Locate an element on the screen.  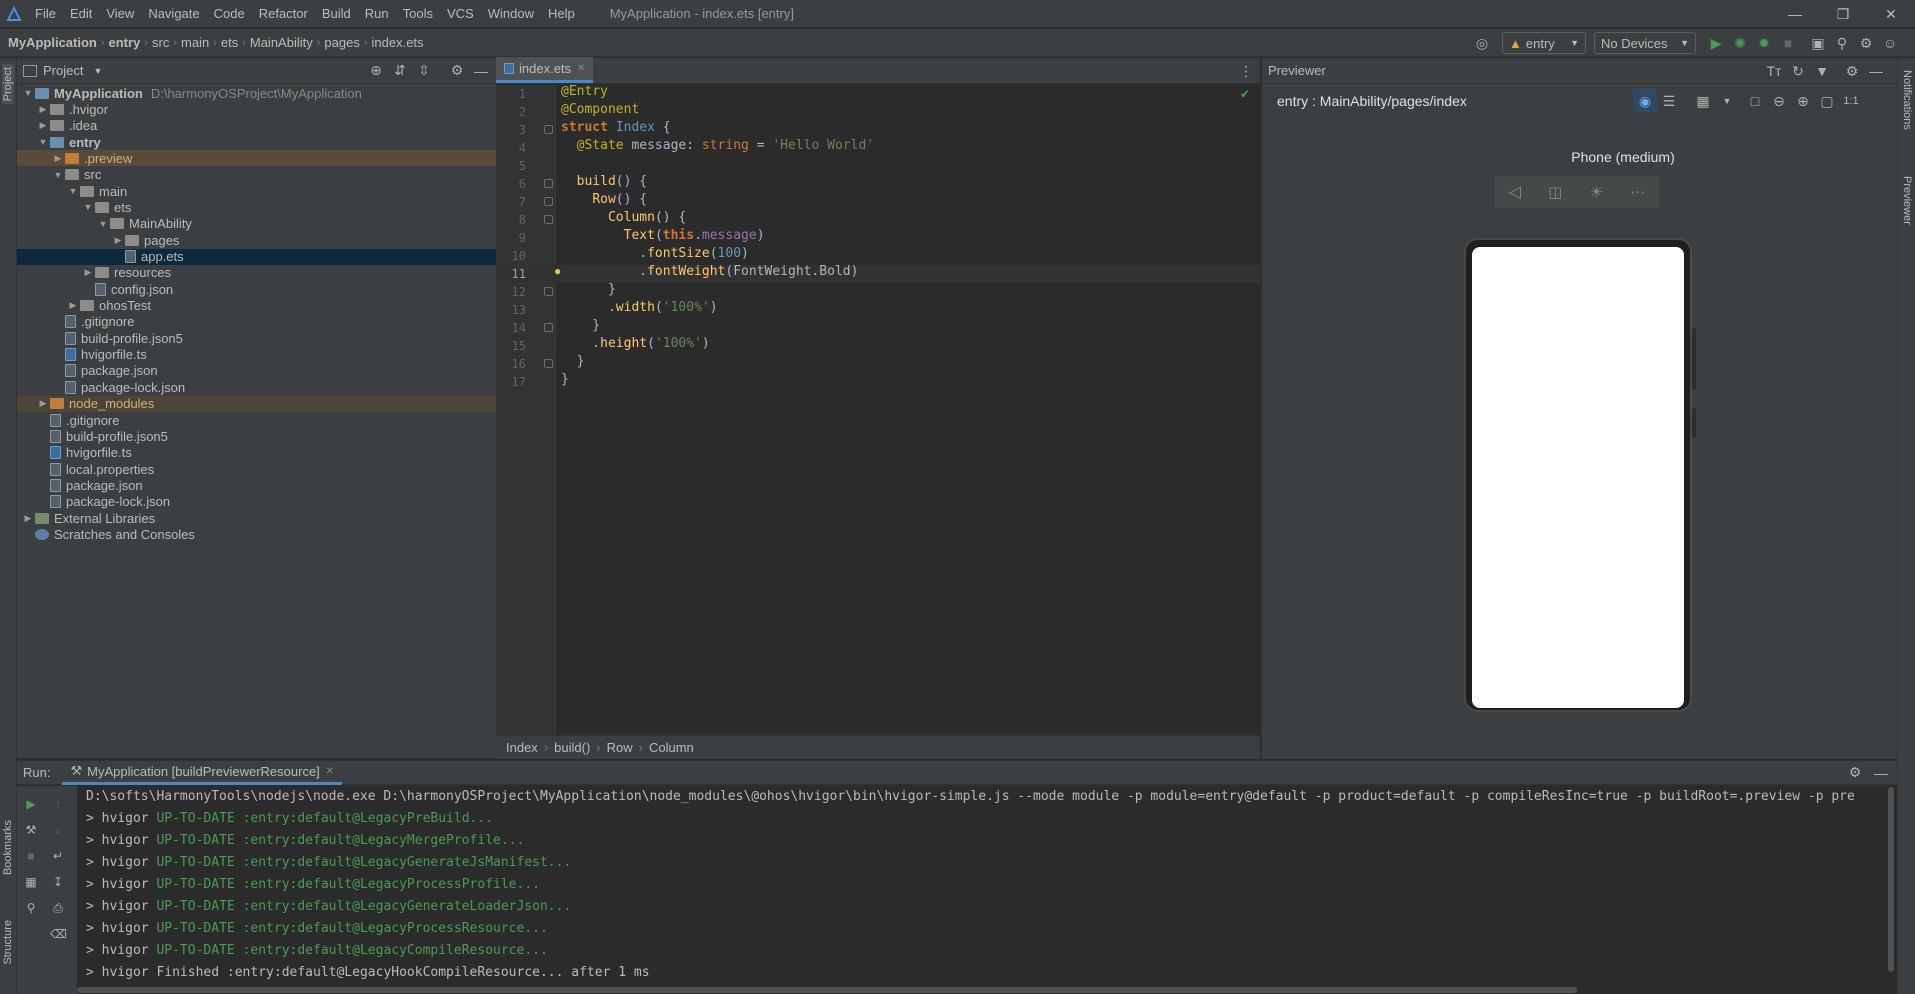
more-icon: ⋯ is located at coordinates (1637, 192).